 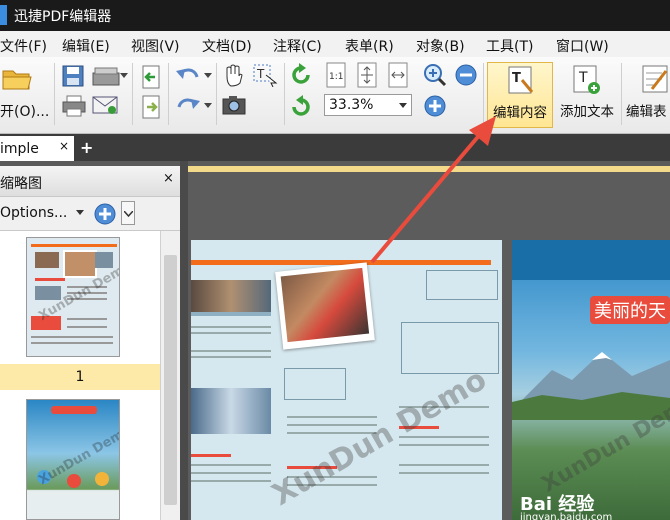 I want to click on red-arrow-annotation, so click(x=433, y=190).